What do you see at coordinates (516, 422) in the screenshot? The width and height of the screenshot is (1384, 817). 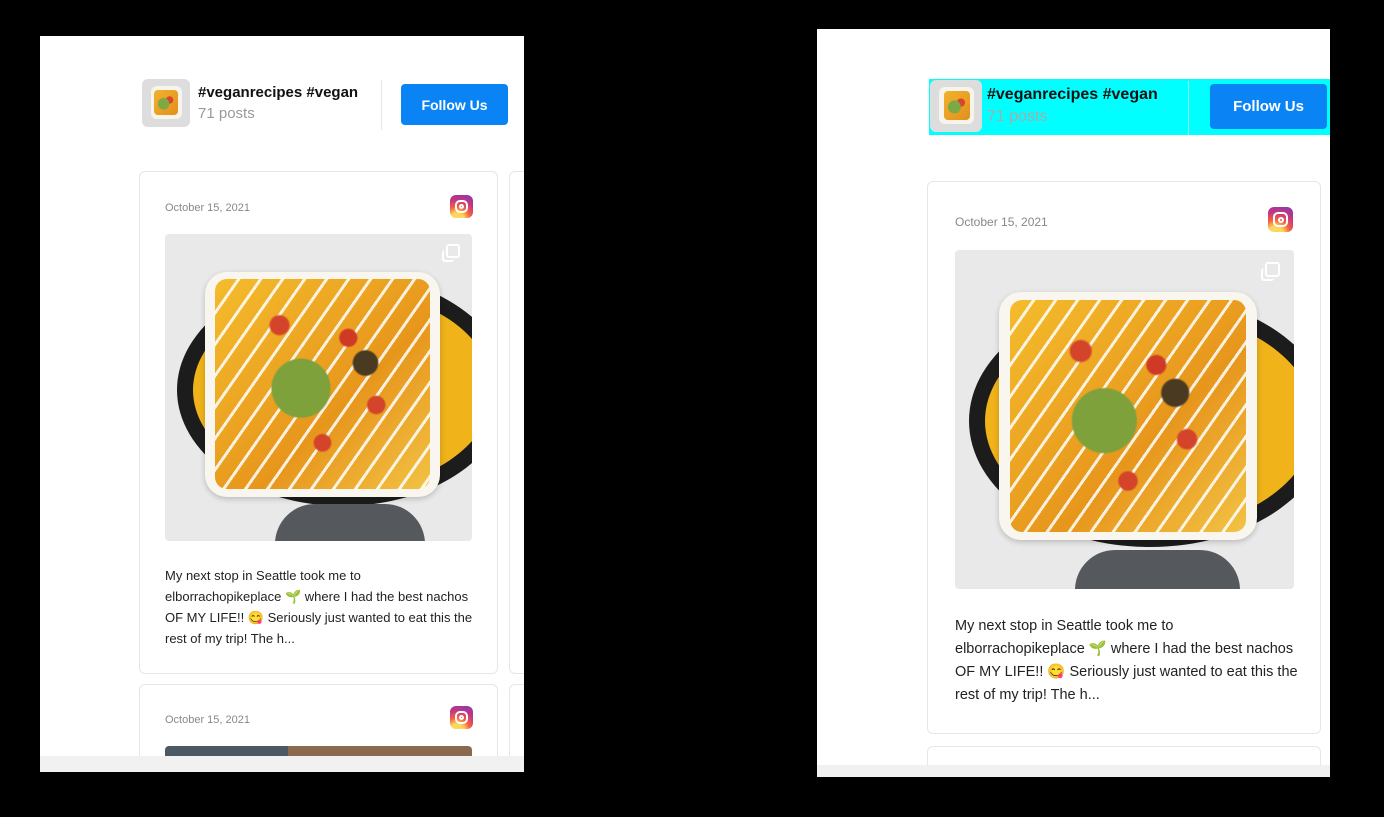 I see `next-post-card` at bounding box center [516, 422].